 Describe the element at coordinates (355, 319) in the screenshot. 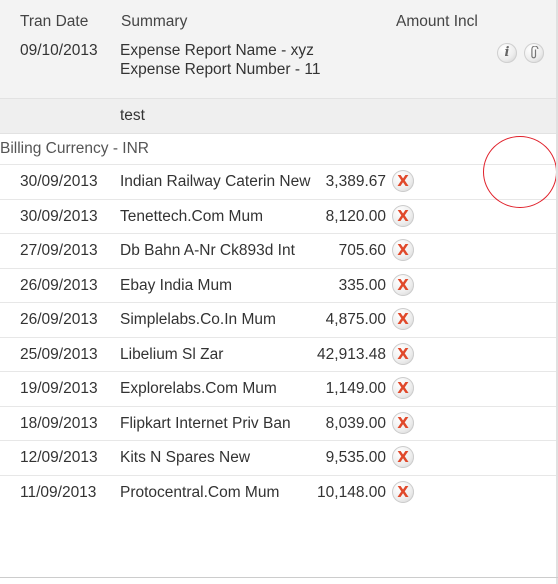

I see `transaction-amount: 4,875.00` at that location.